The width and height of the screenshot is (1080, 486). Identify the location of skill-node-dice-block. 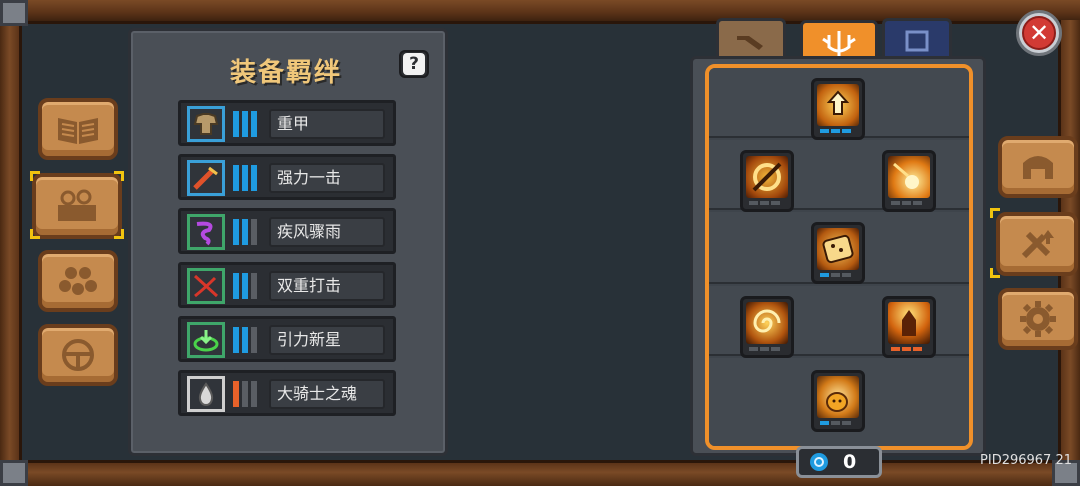
(838, 253).